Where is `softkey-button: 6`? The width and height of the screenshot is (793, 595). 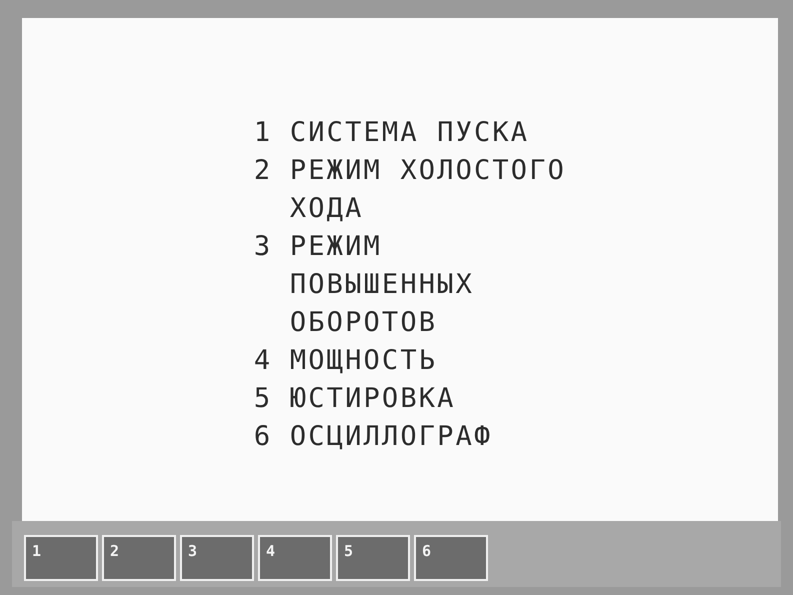
softkey-button: 6 is located at coordinates (451, 558).